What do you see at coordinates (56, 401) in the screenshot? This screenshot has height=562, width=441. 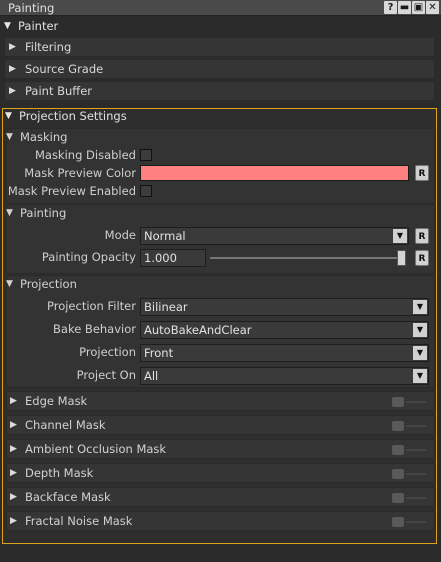 I see `mask-label: Edge Mask` at bounding box center [56, 401].